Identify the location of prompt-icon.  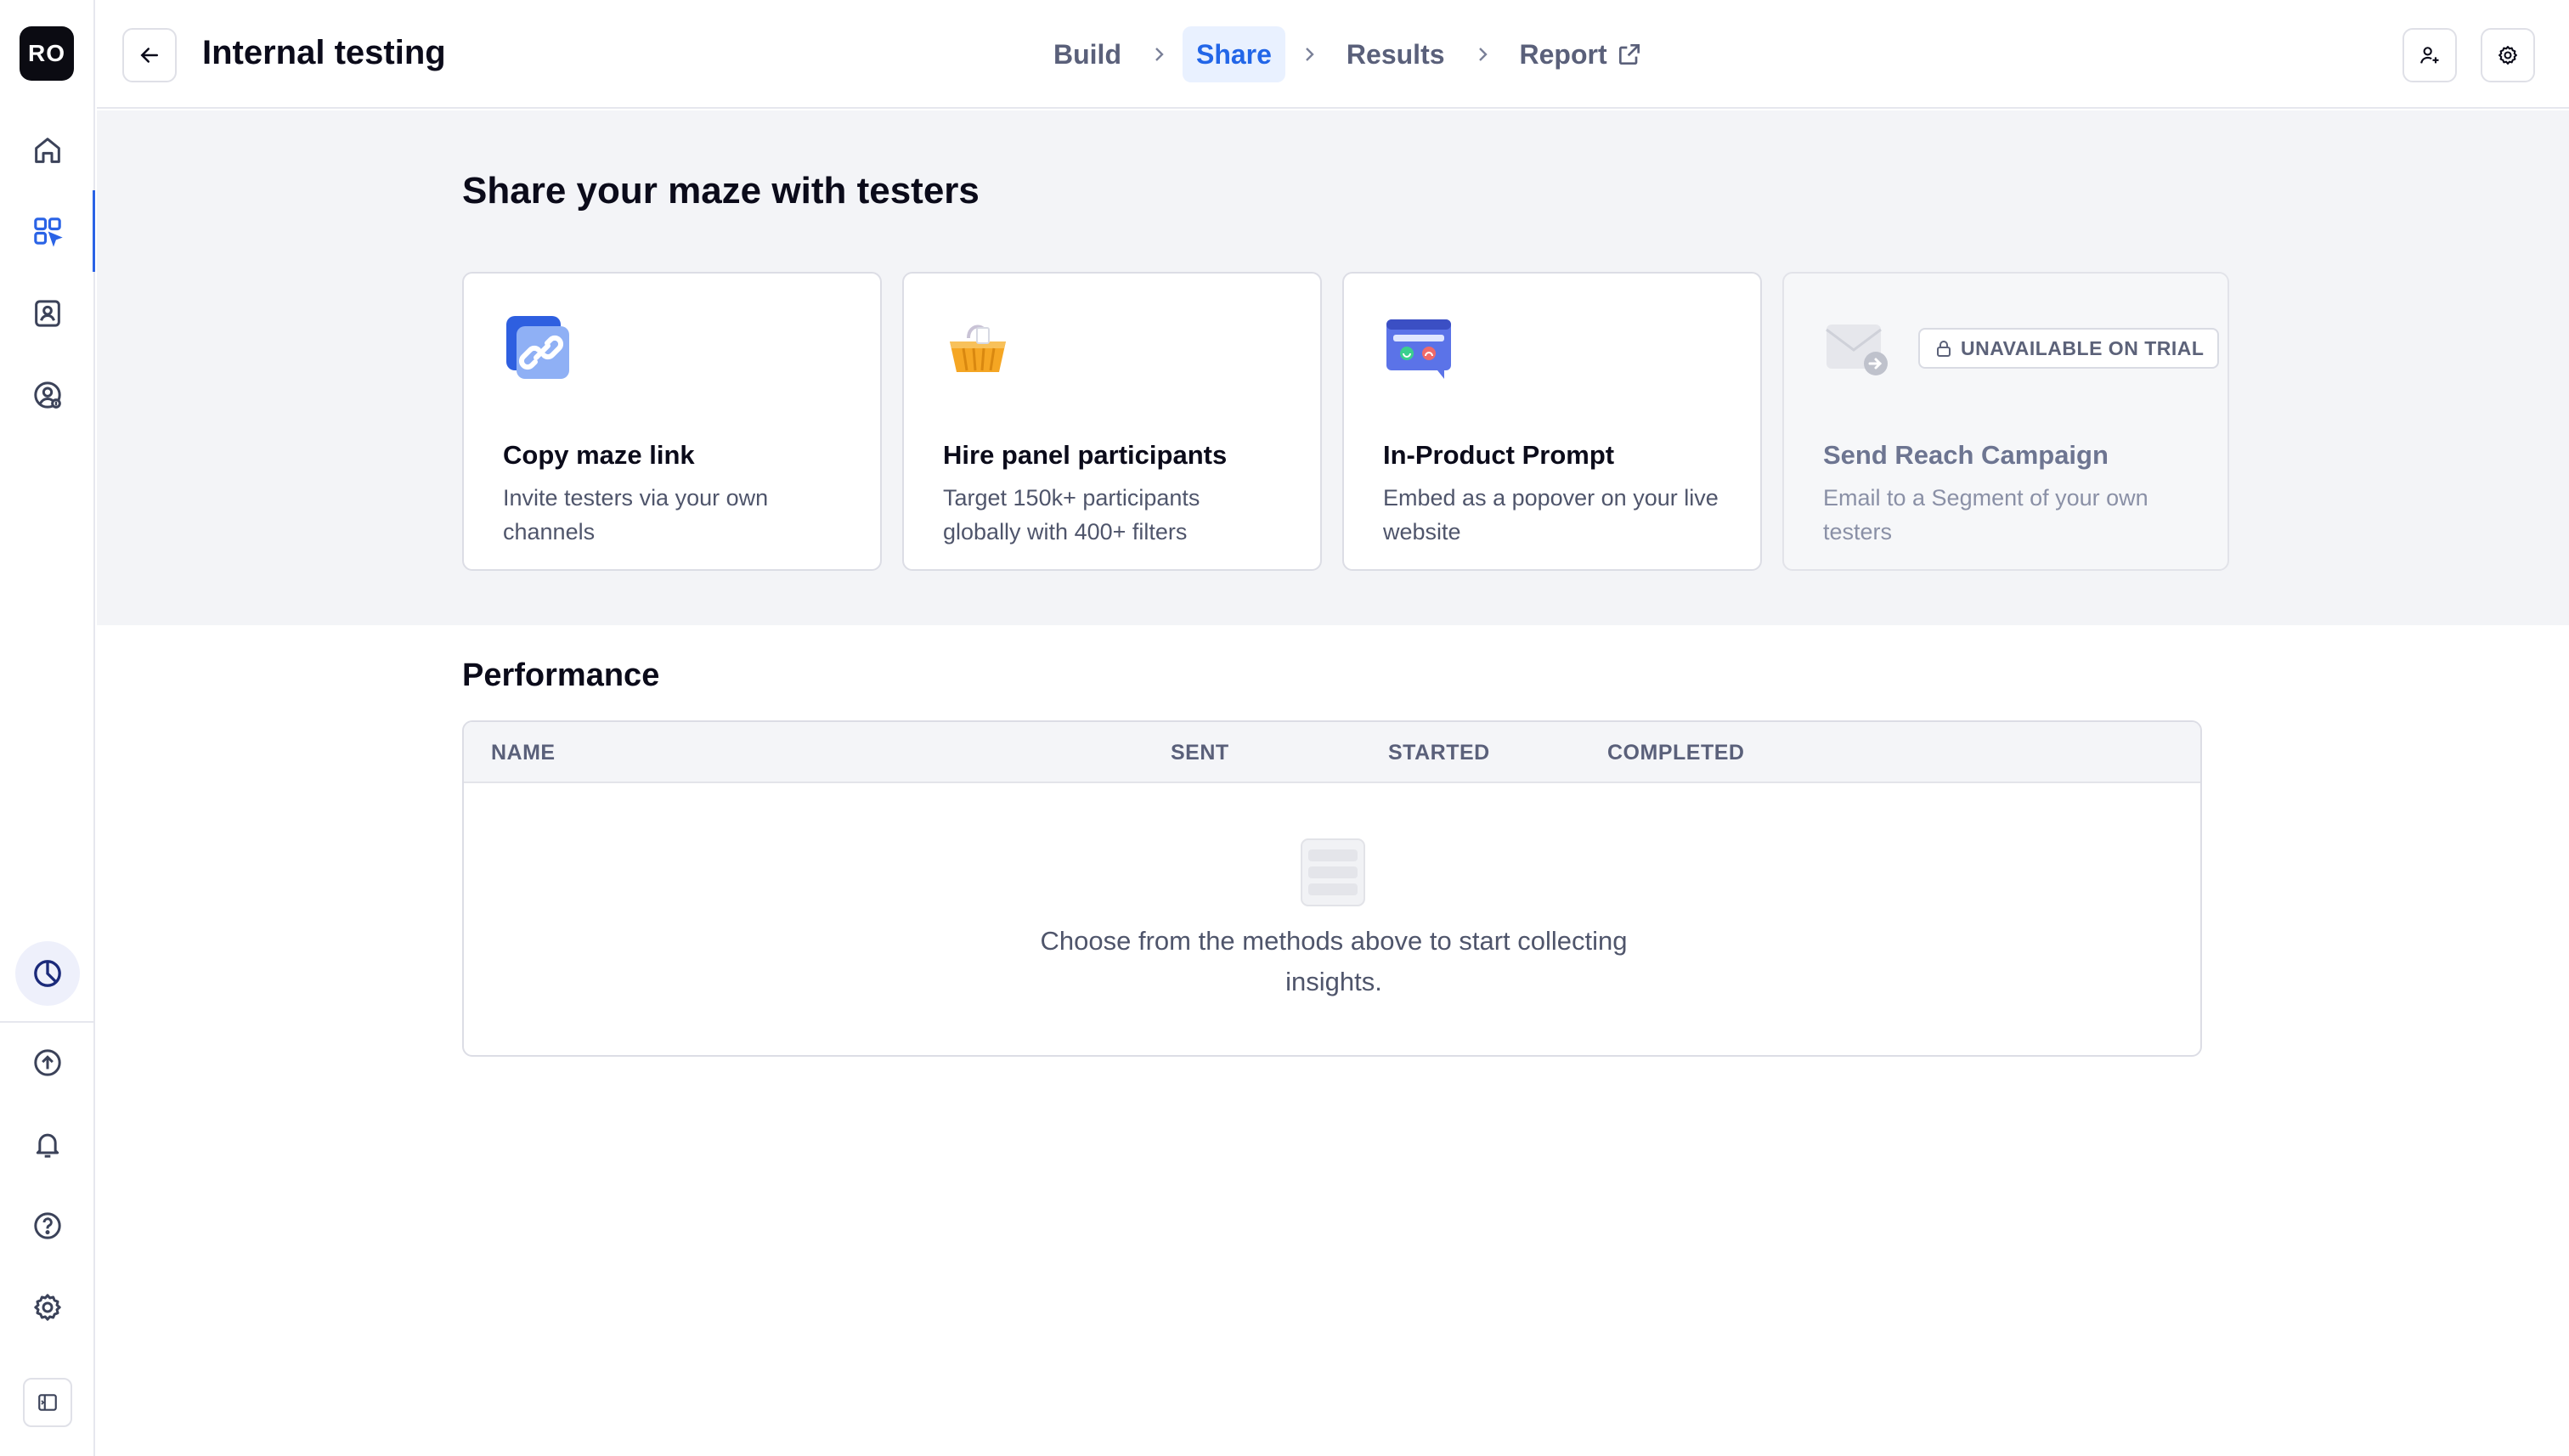
(1419, 349).